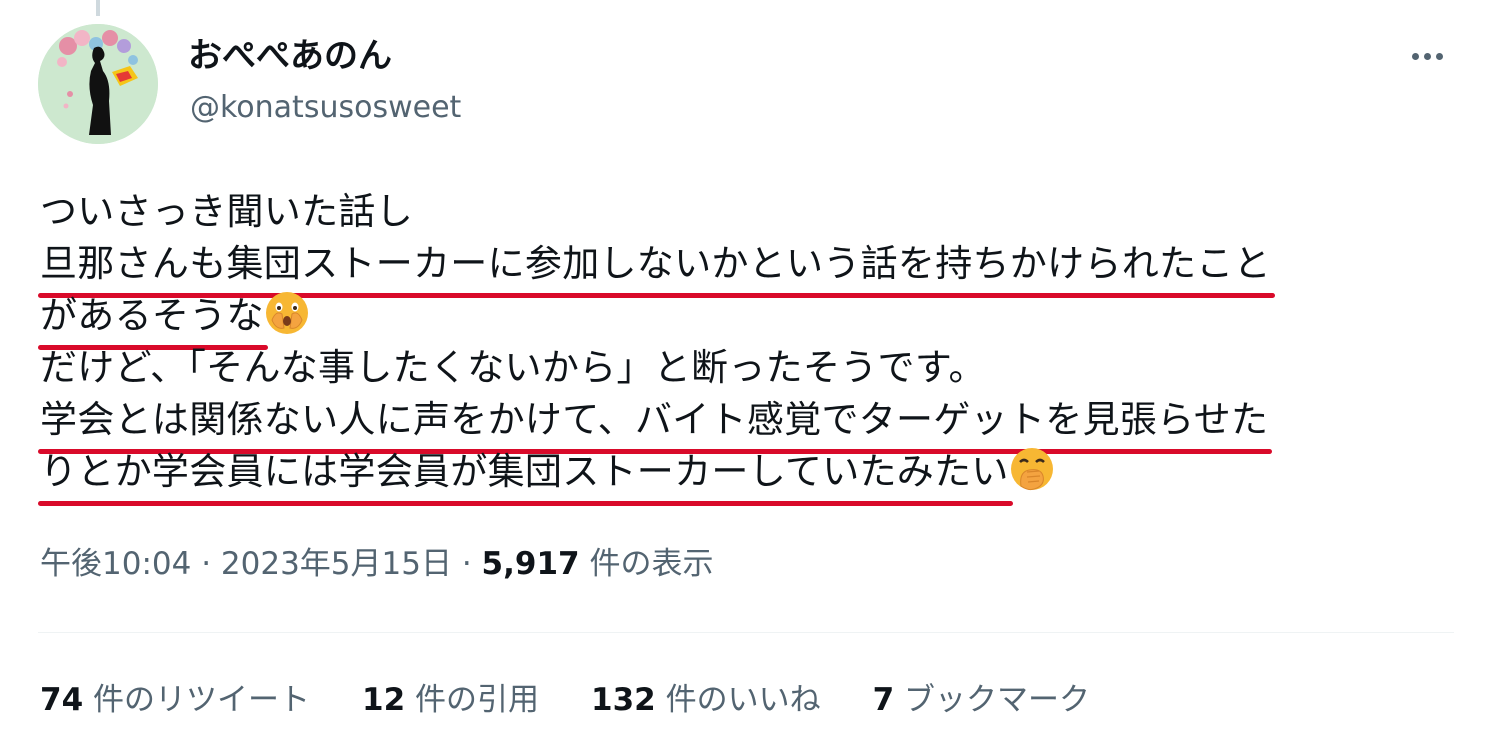 This screenshot has width=1490, height=752. Describe the element at coordinates (746, 632) in the screenshot. I see `divider` at that location.